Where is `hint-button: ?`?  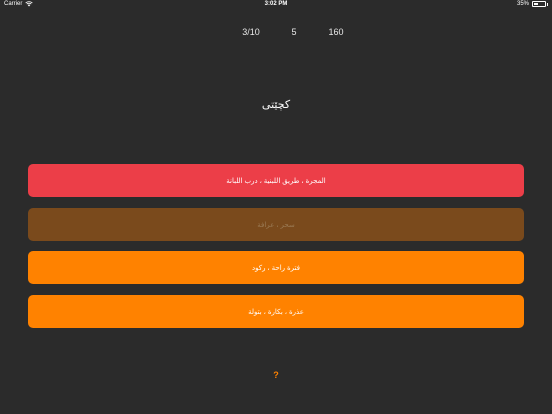 hint-button: ? is located at coordinates (276, 375).